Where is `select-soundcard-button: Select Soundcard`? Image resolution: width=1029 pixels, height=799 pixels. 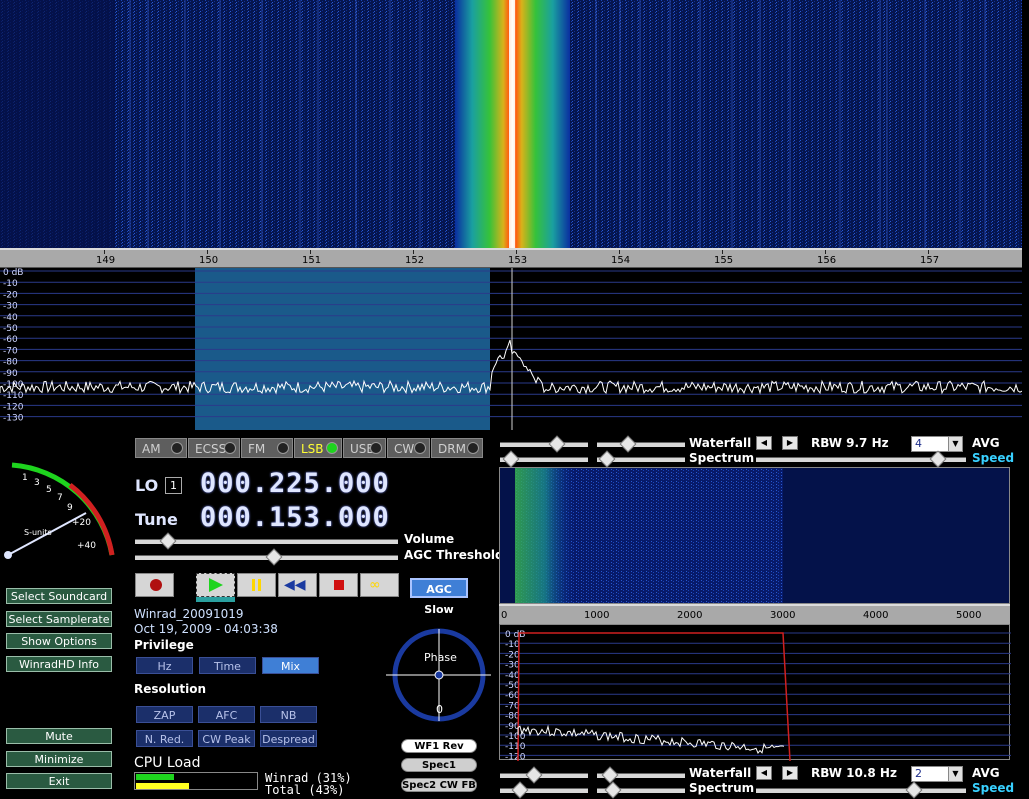
select-soundcard-button: Select Soundcard is located at coordinates (59, 596).